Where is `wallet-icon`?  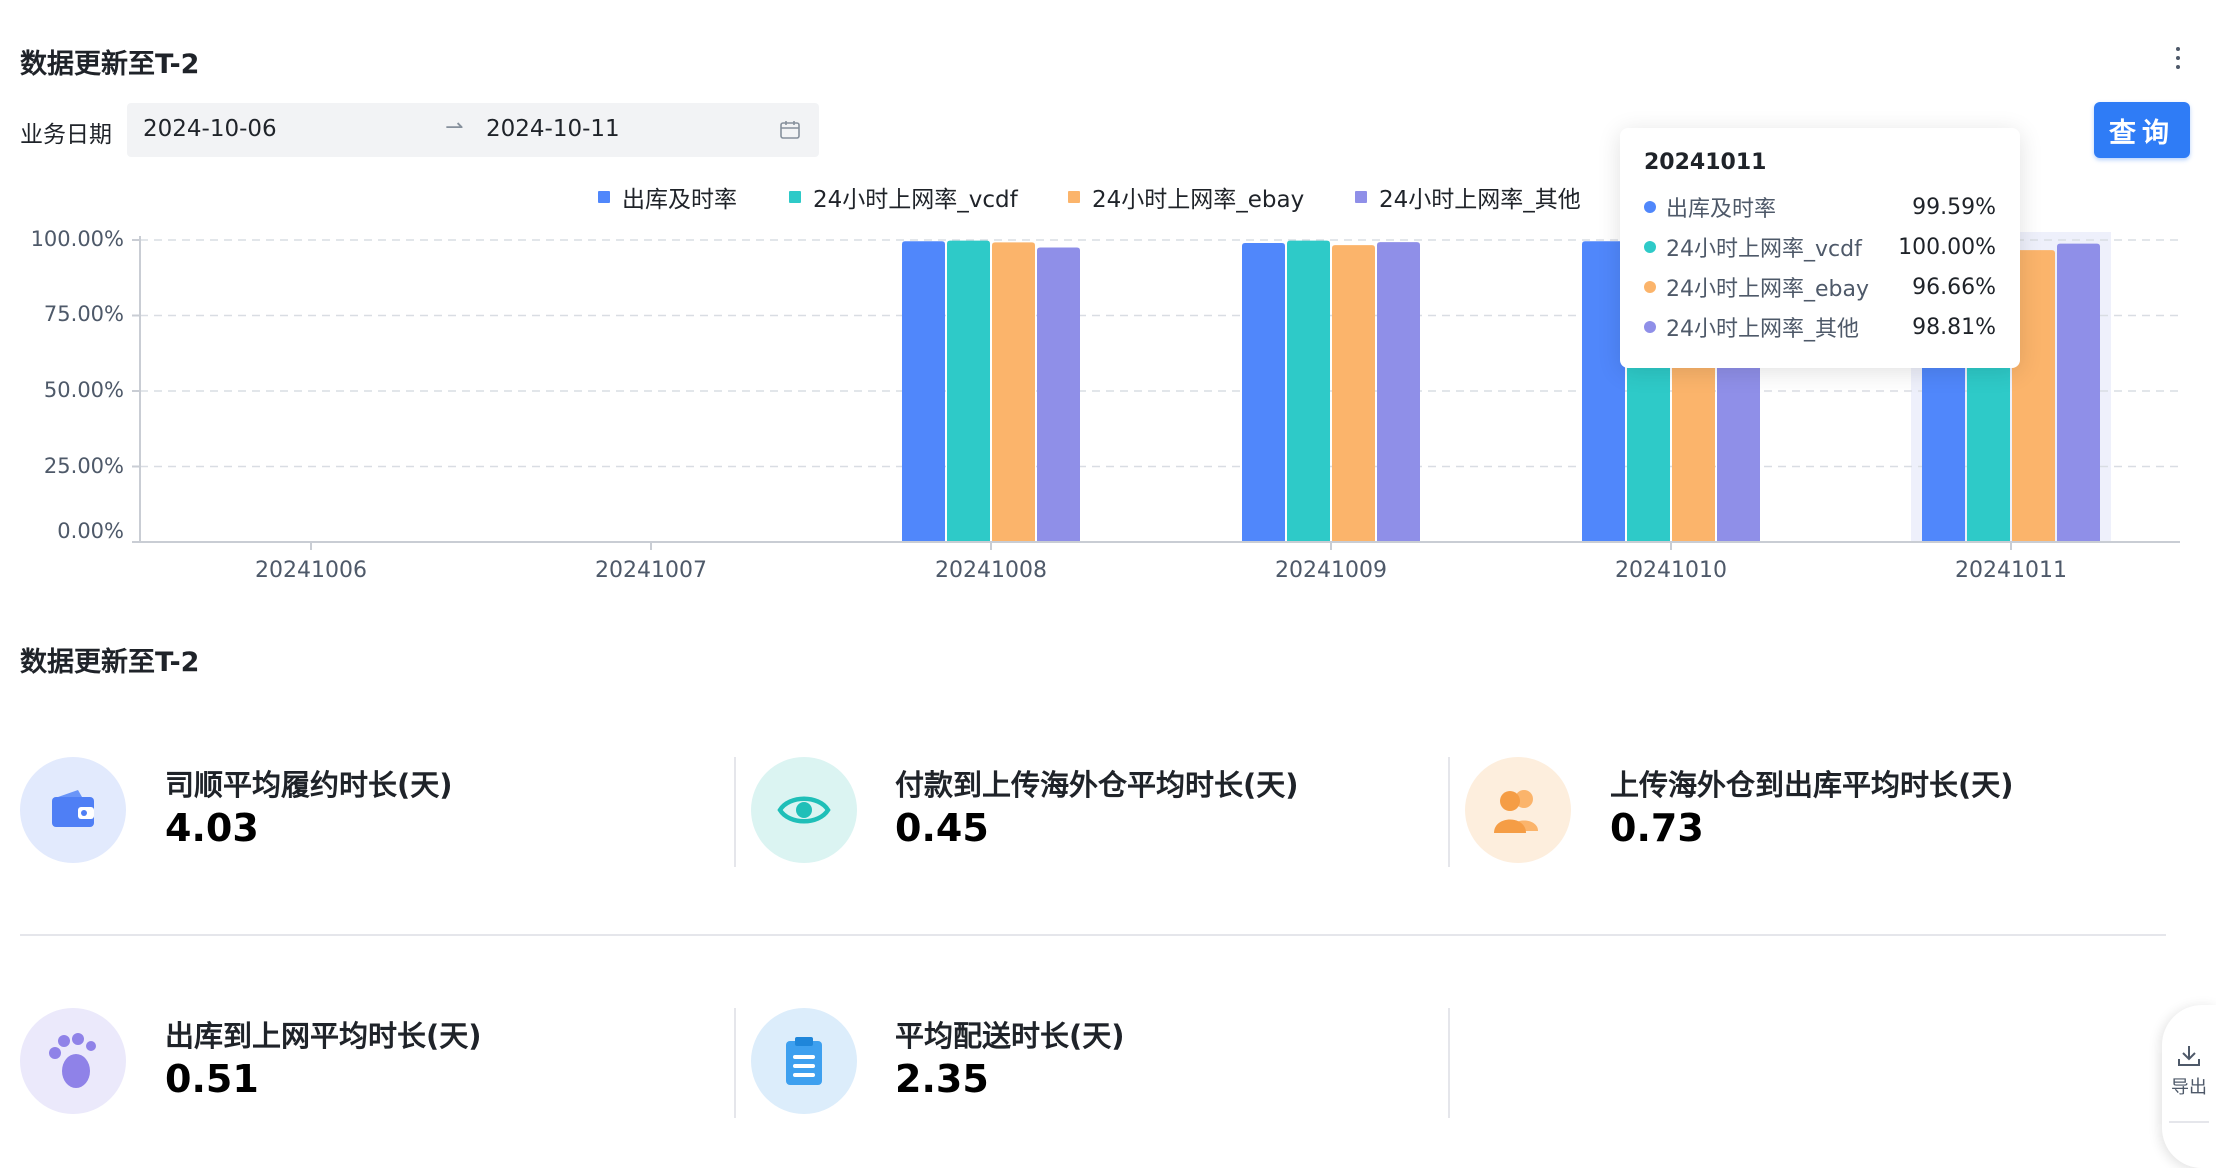
wallet-icon is located at coordinates (73, 810).